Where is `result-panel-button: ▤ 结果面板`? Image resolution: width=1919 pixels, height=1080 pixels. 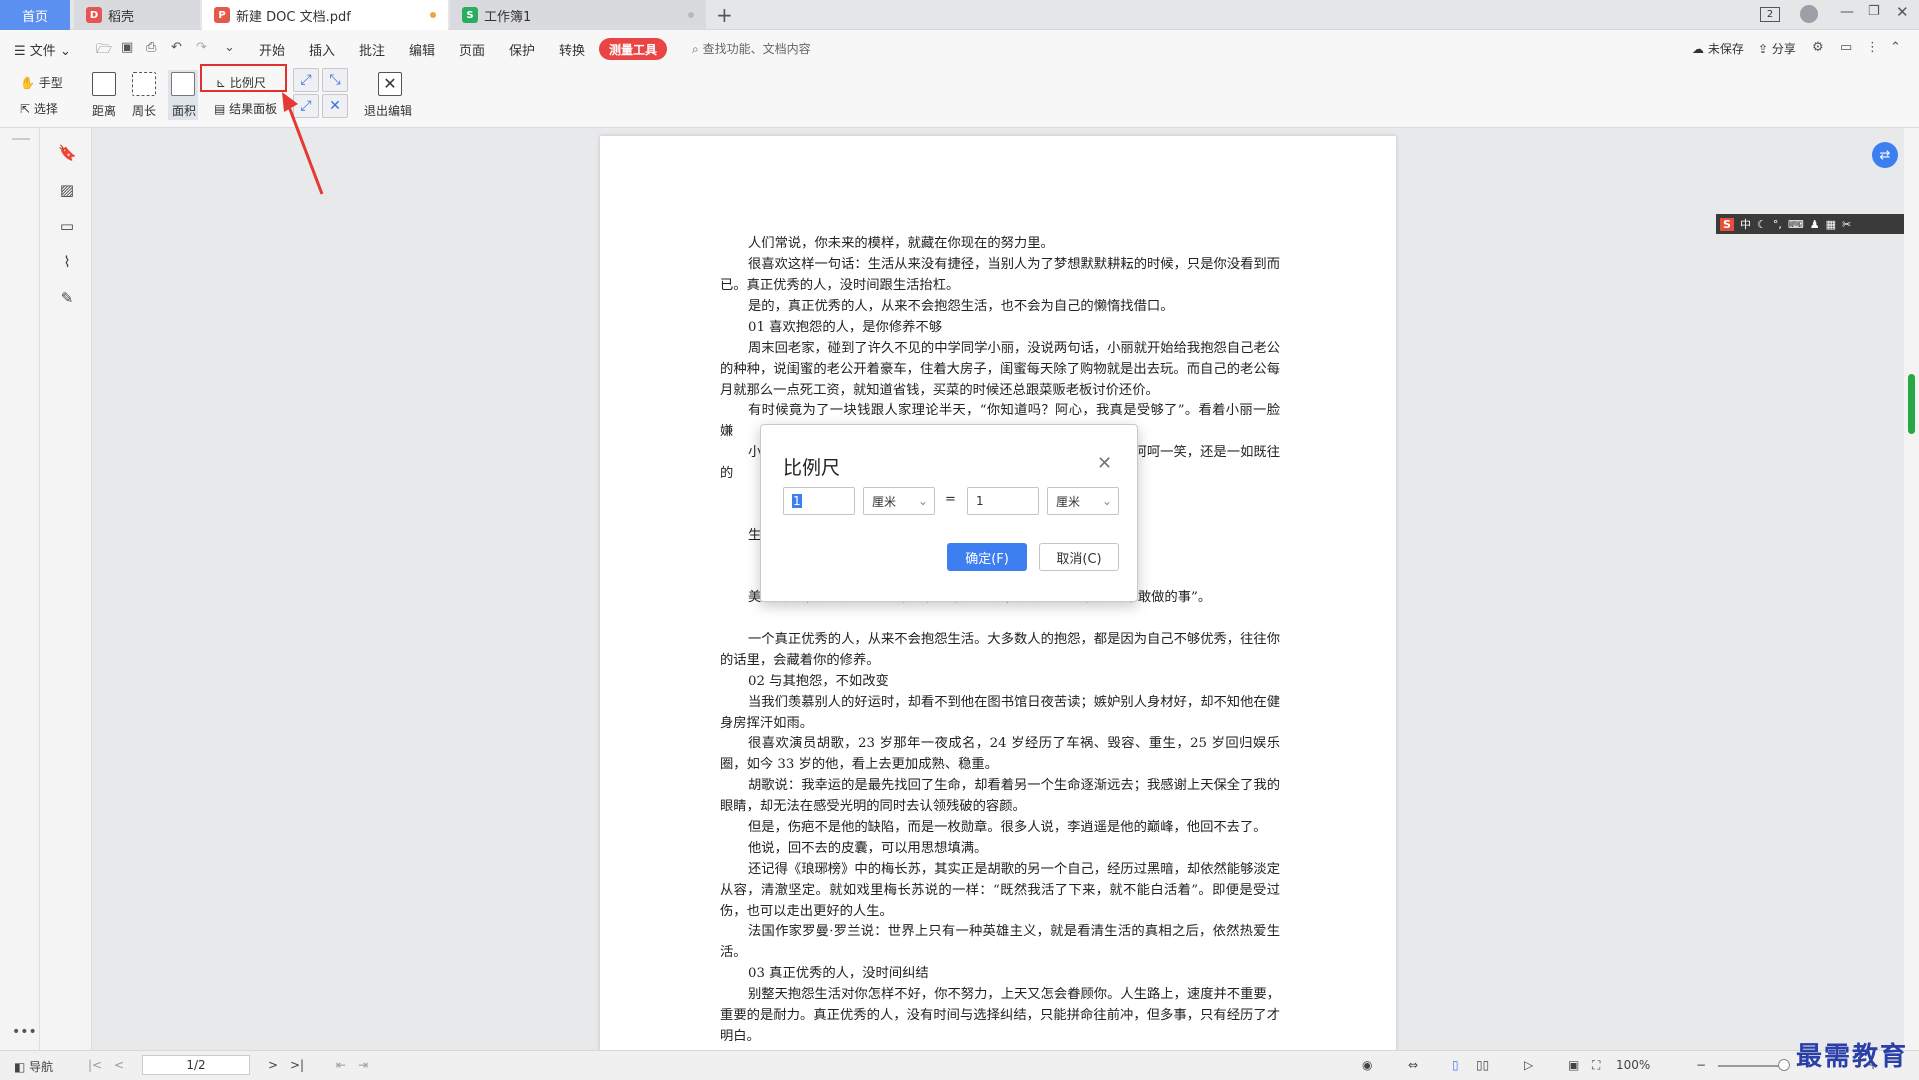
result-panel-button: ▤ 结果面板 is located at coordinates (245, 108).